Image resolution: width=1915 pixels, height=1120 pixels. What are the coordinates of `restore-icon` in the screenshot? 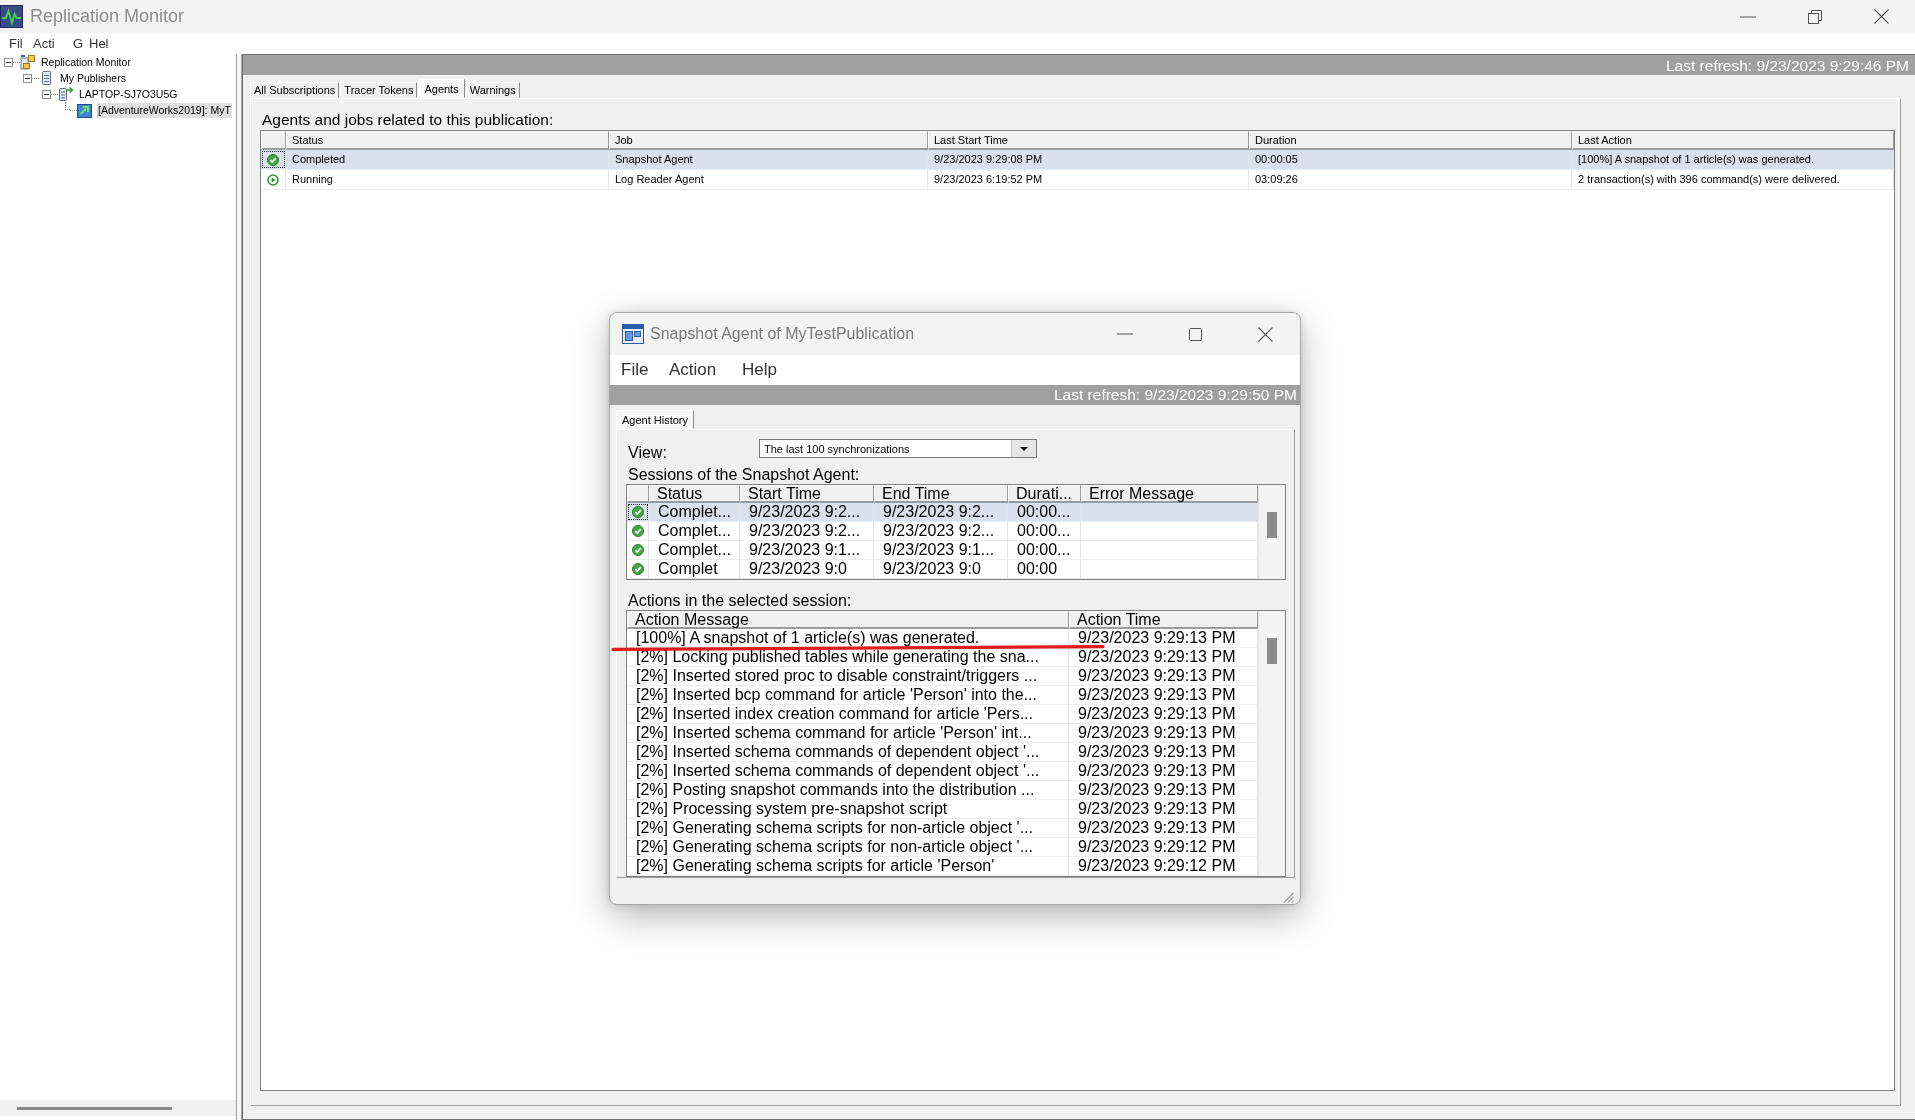 It's located at (1814, 16).